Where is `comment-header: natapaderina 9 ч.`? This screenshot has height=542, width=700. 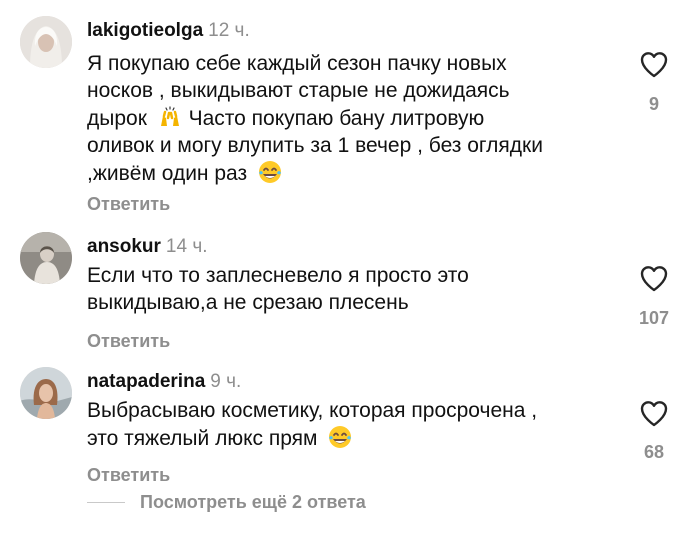
comment-header: natapaderina 9 ч. is located at coordinates (164, 382).